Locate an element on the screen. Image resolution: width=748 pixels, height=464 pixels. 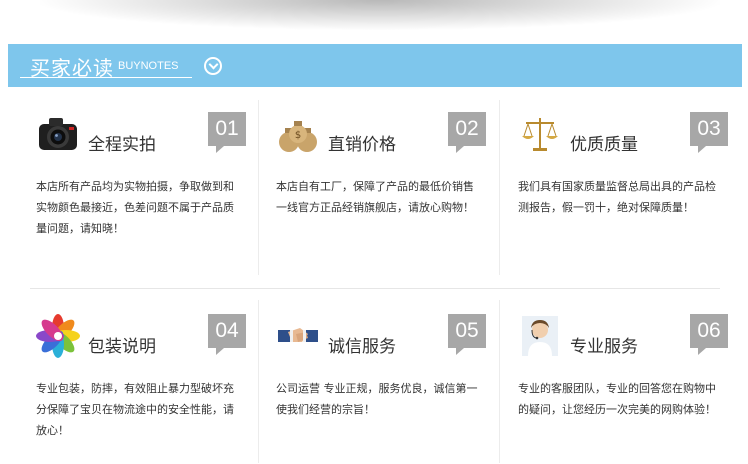
handshake-icon is located at coordinates (298, 336).